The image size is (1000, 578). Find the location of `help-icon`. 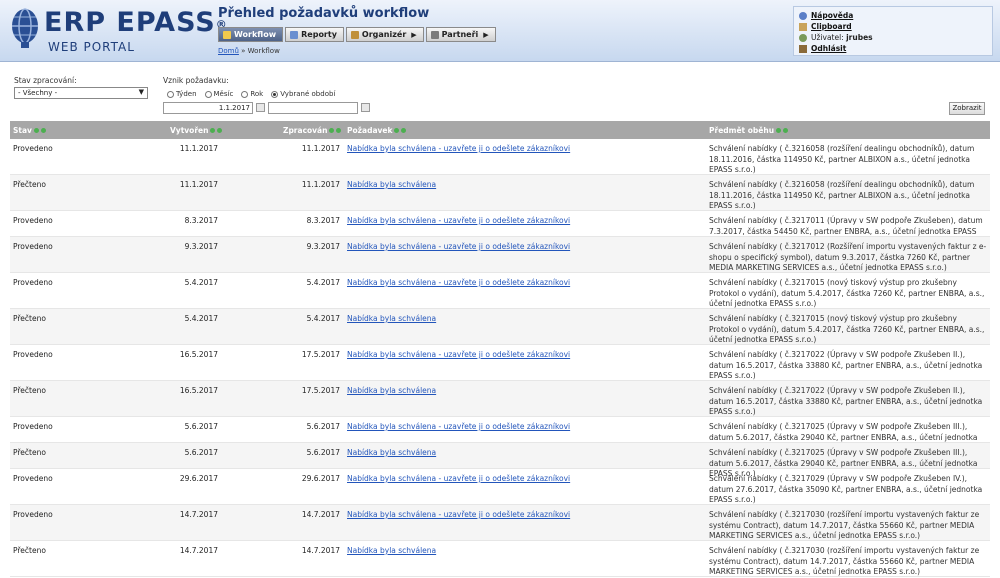

help-icon is located at coordinates (803, 15).